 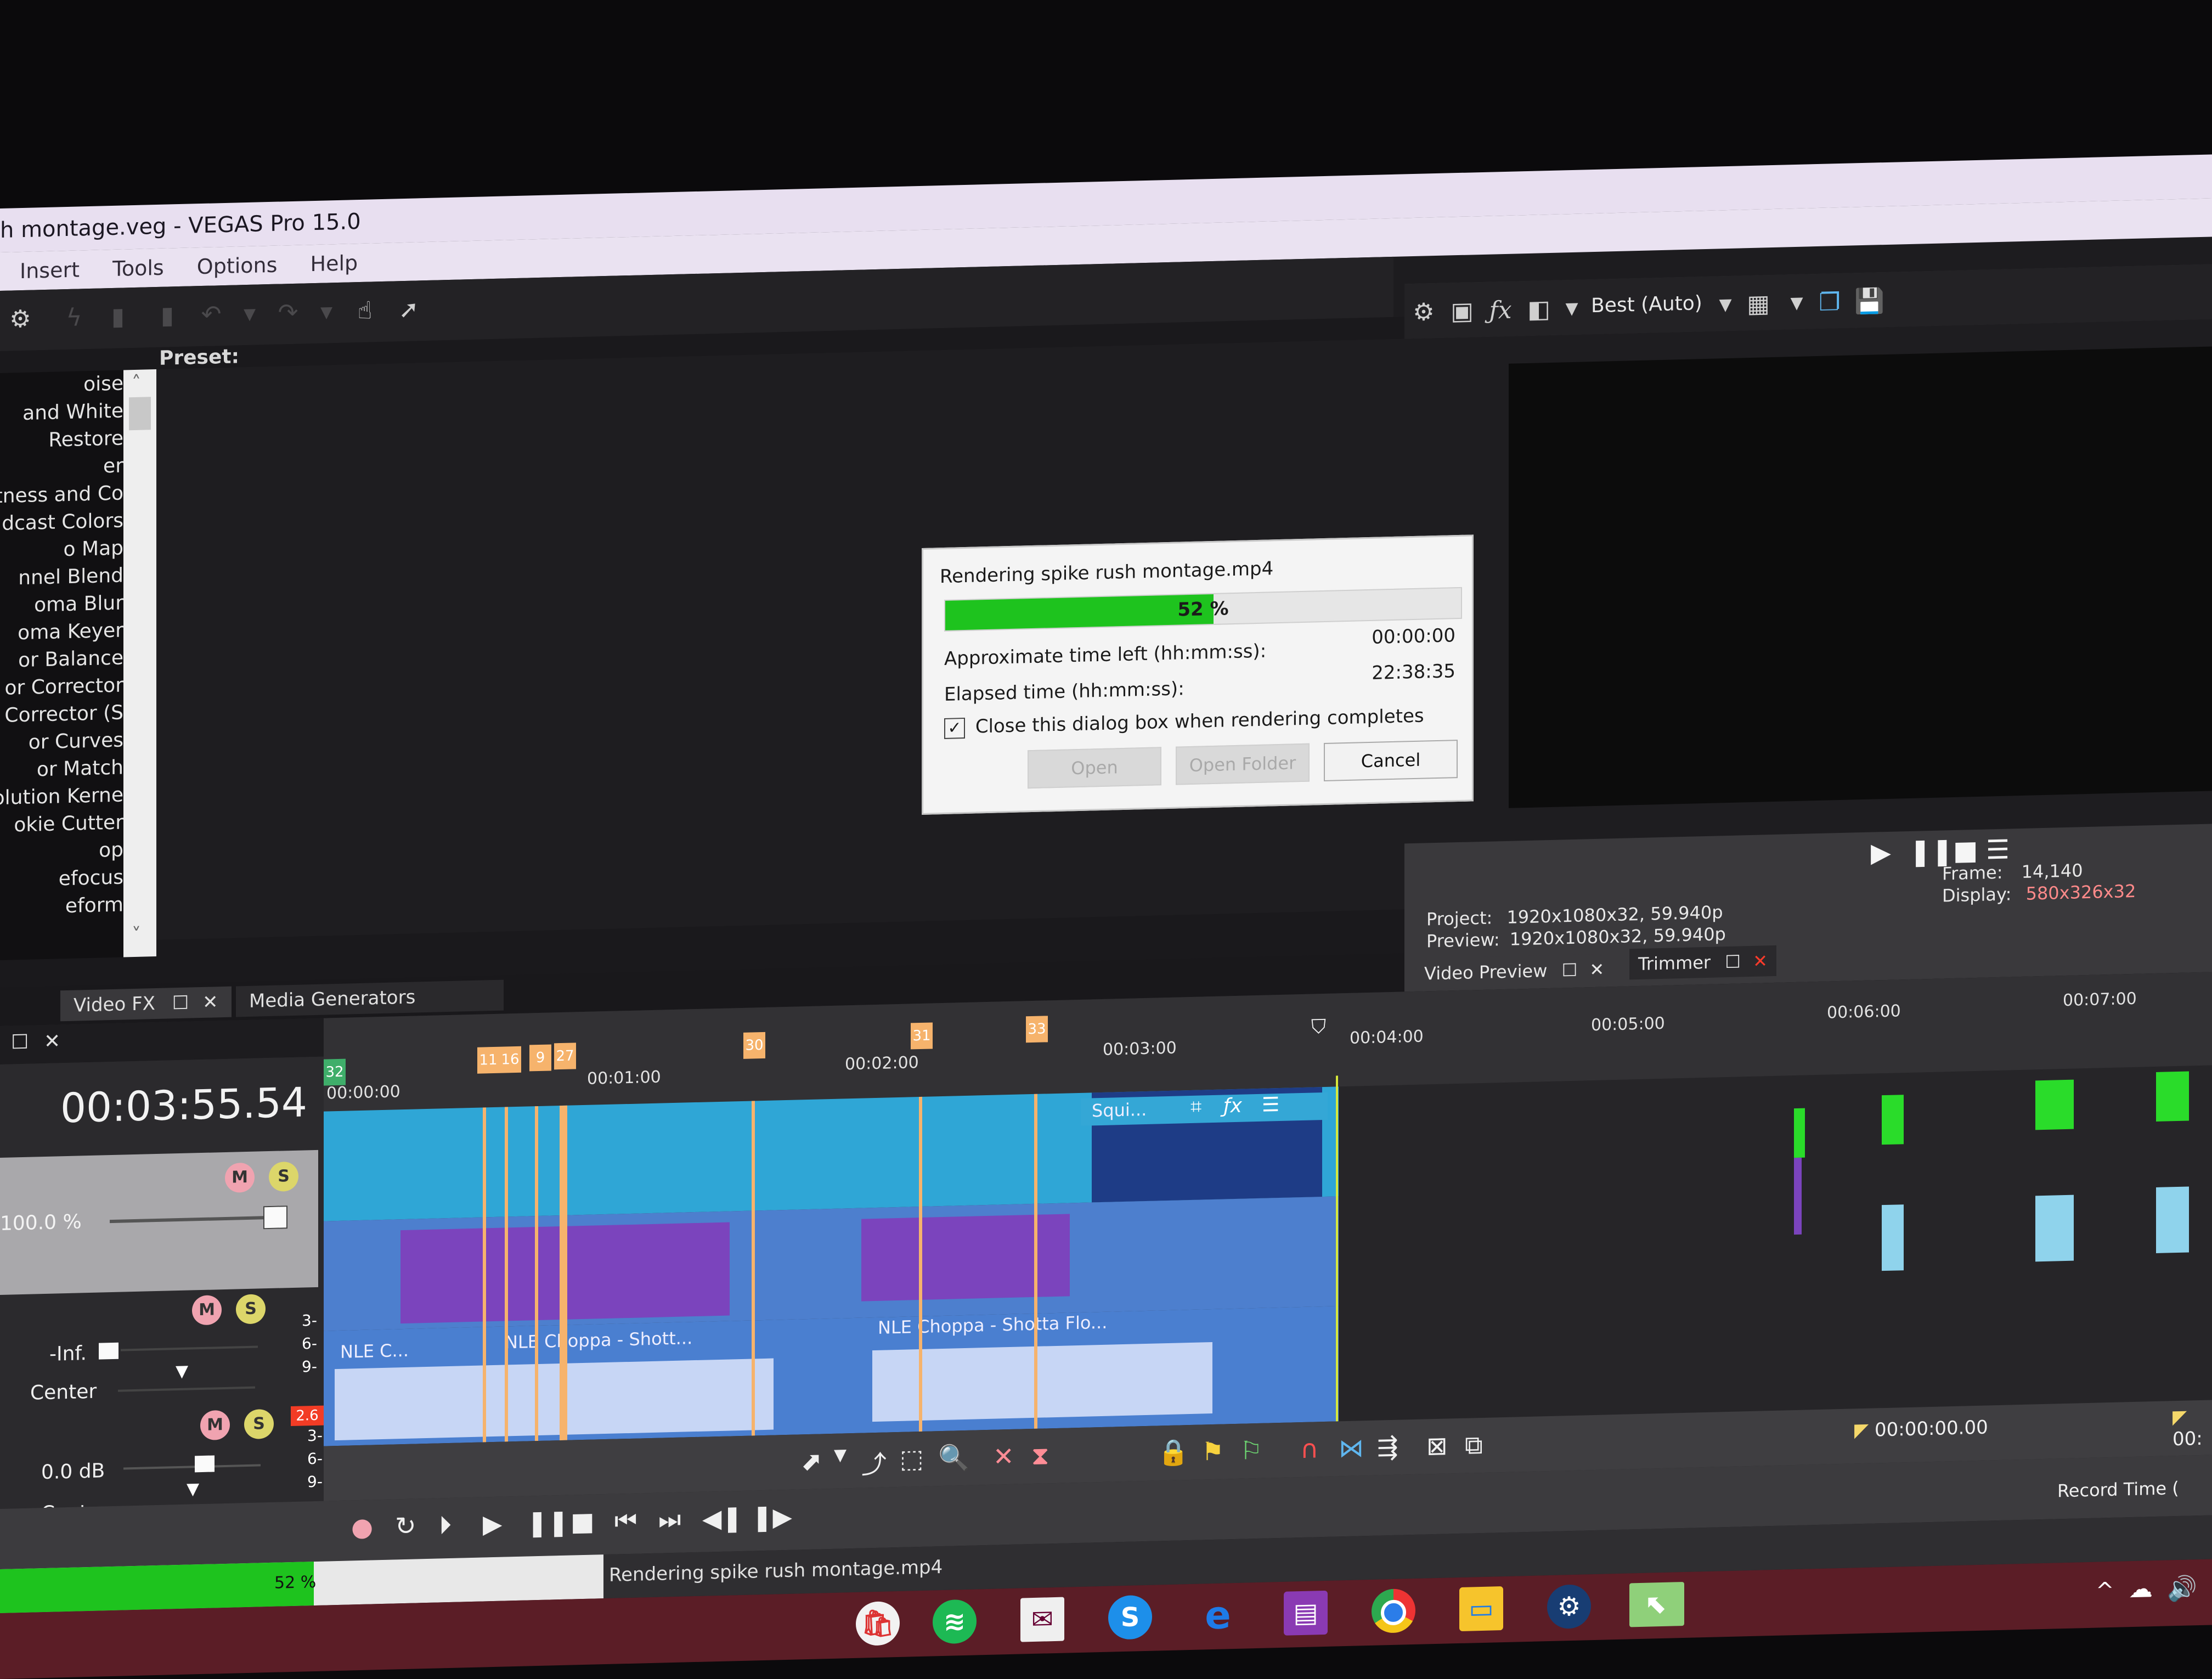 What do you see at coordinates (1437, 1446) in the screenshot?
I see `lock-envelopes-icon: ⊠` at bounding box center [1437, 1446].